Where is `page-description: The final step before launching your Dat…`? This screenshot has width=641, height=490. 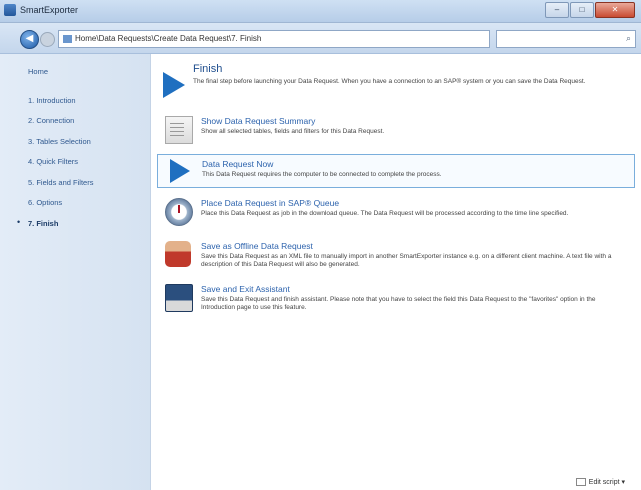 page-description: The final step before launching your Dat… is located at coordinates (389, 81).